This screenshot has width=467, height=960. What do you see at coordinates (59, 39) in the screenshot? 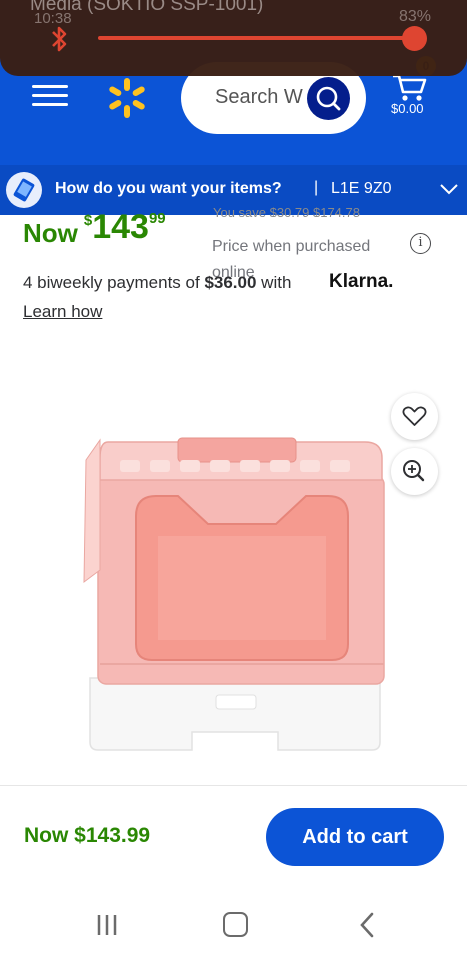
I see `bluetooth-icon` at bounding box center [59, 39].